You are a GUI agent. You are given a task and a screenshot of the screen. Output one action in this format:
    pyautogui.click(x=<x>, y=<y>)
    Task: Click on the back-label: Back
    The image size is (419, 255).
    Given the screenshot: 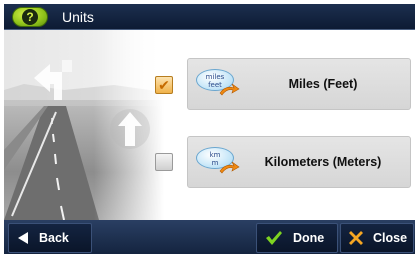 What is the action you would take?
    pyautogui.click(x=54, y=238)
    